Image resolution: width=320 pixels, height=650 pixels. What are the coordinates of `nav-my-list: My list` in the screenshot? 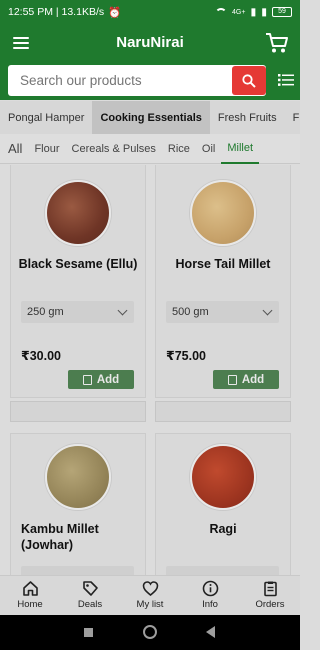 It's located at (150, 595).